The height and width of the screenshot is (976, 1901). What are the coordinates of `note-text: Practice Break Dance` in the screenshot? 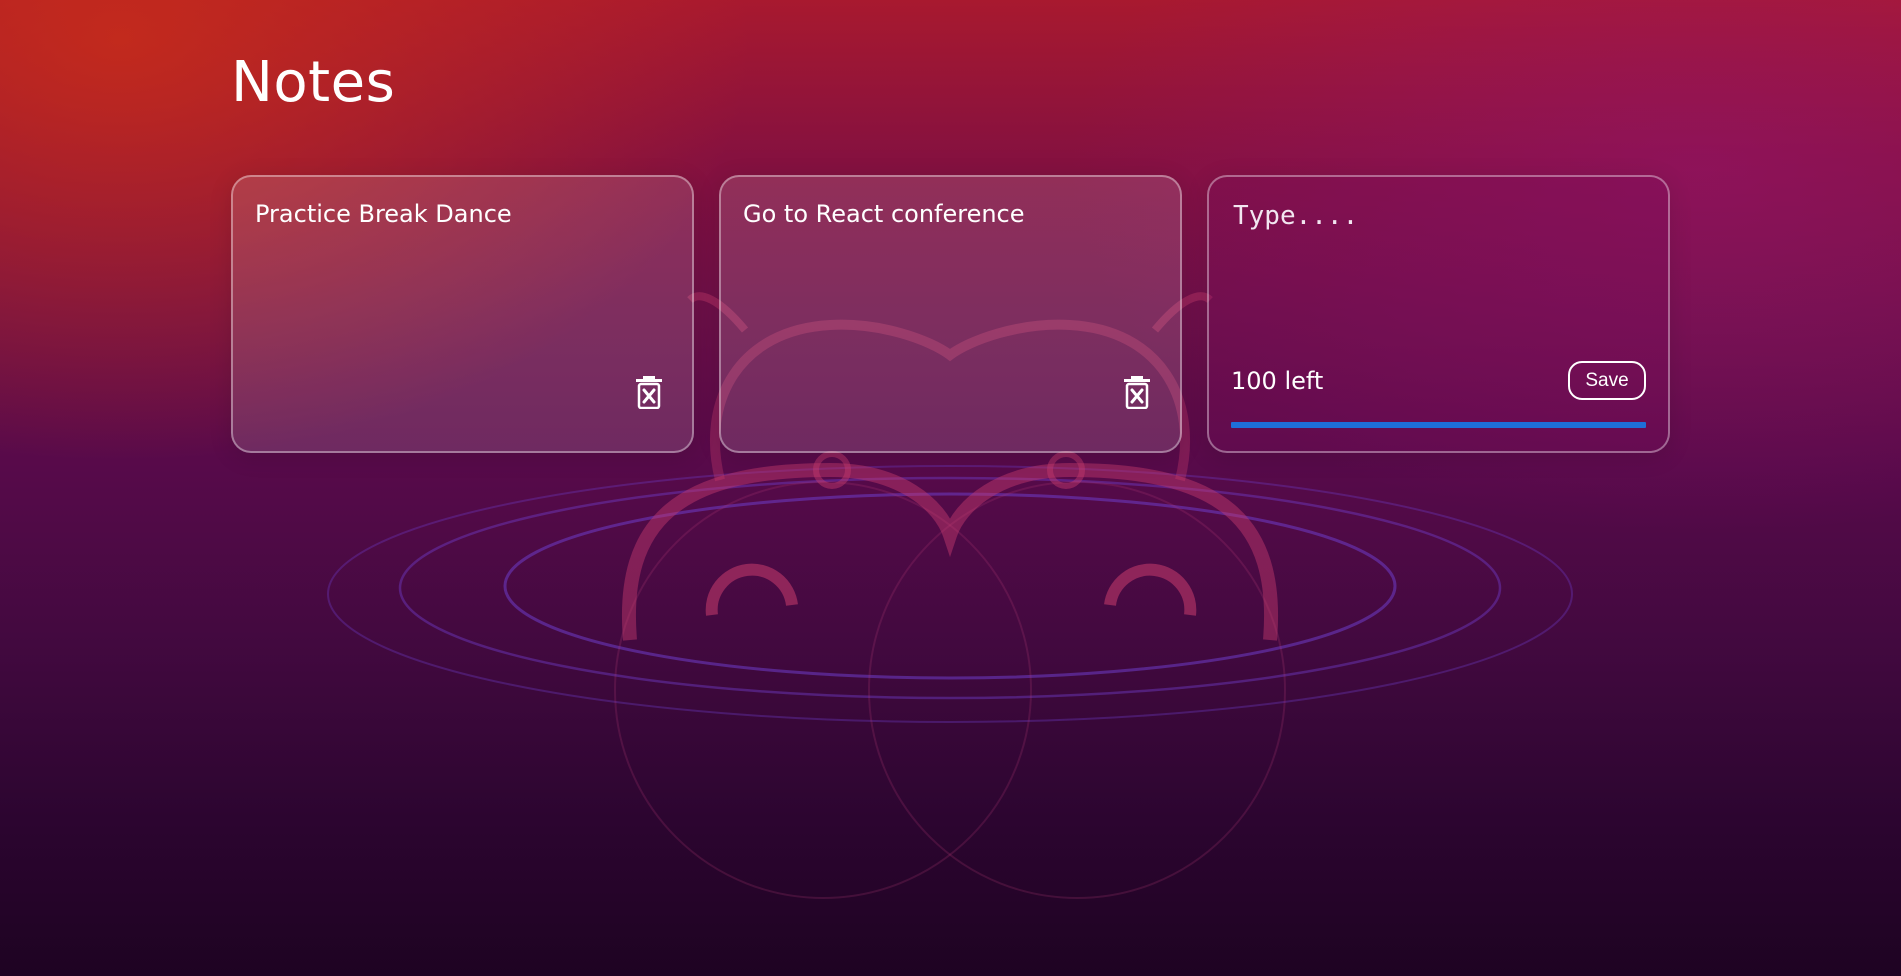 It's located at (383, 214).